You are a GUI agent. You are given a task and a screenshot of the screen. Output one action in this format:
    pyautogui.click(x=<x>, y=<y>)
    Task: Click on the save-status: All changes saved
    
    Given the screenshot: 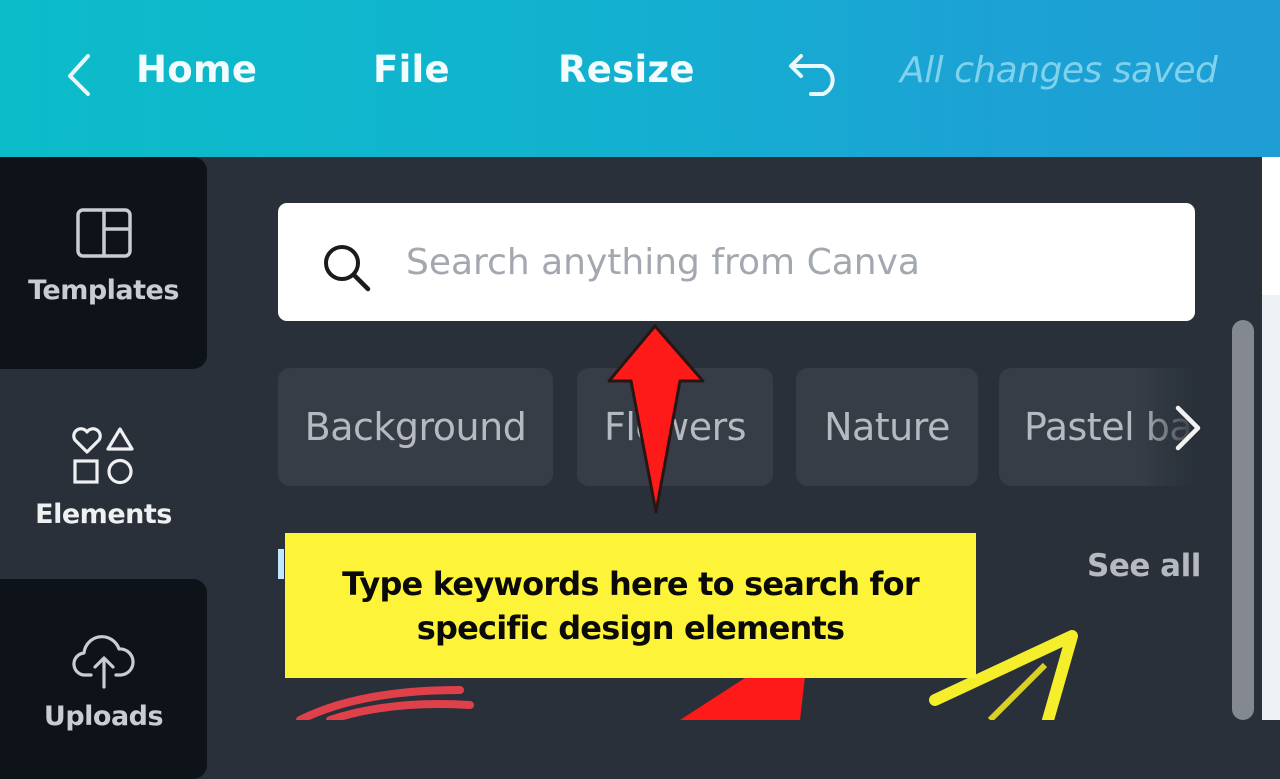 What is the action you would take?
    pyautogui.click(x=1059, y=70)
    